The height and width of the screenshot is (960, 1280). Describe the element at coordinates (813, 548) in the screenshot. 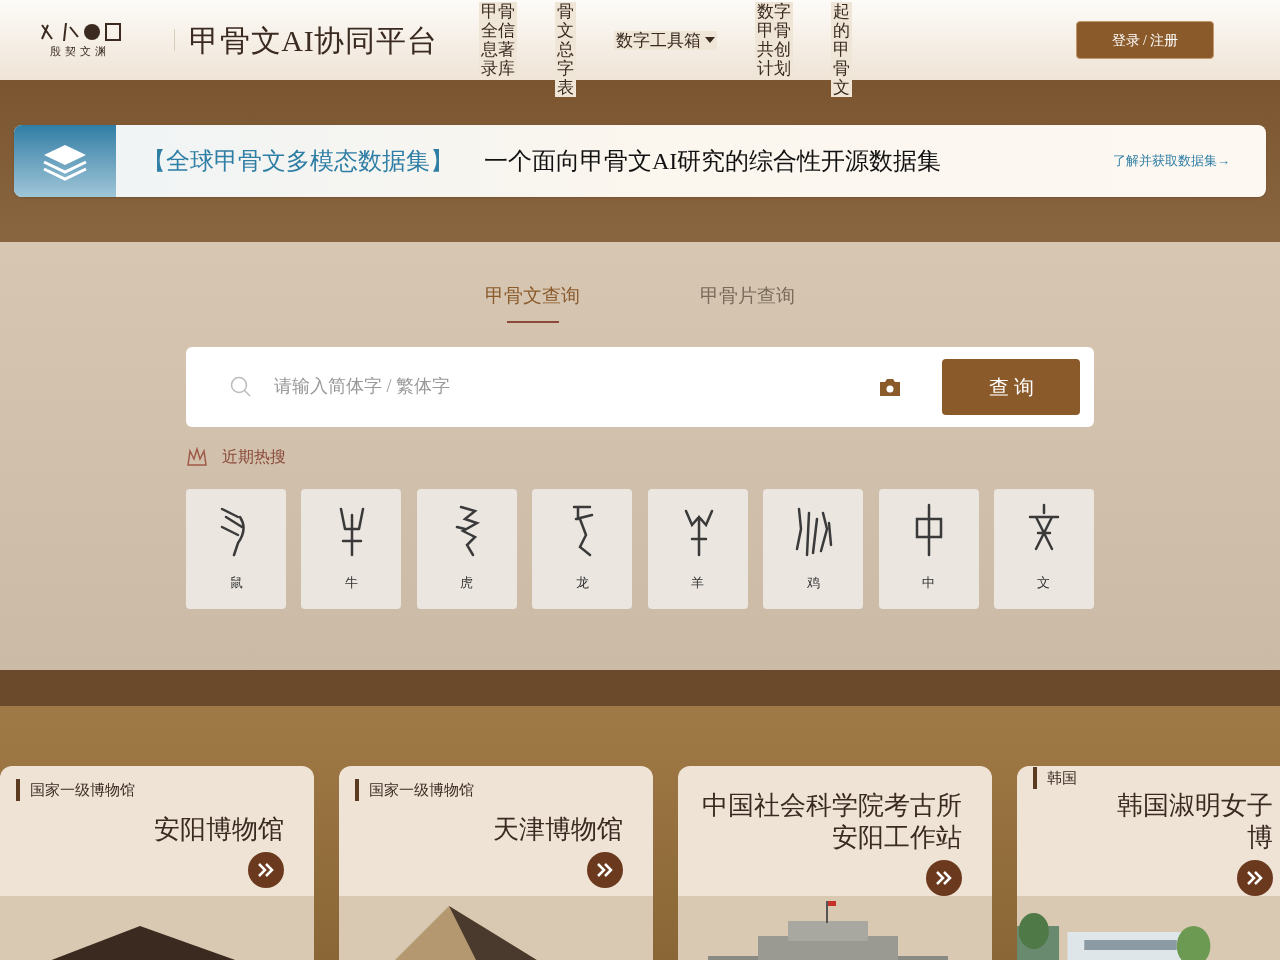

I see `character-card: 鸡` at that location.